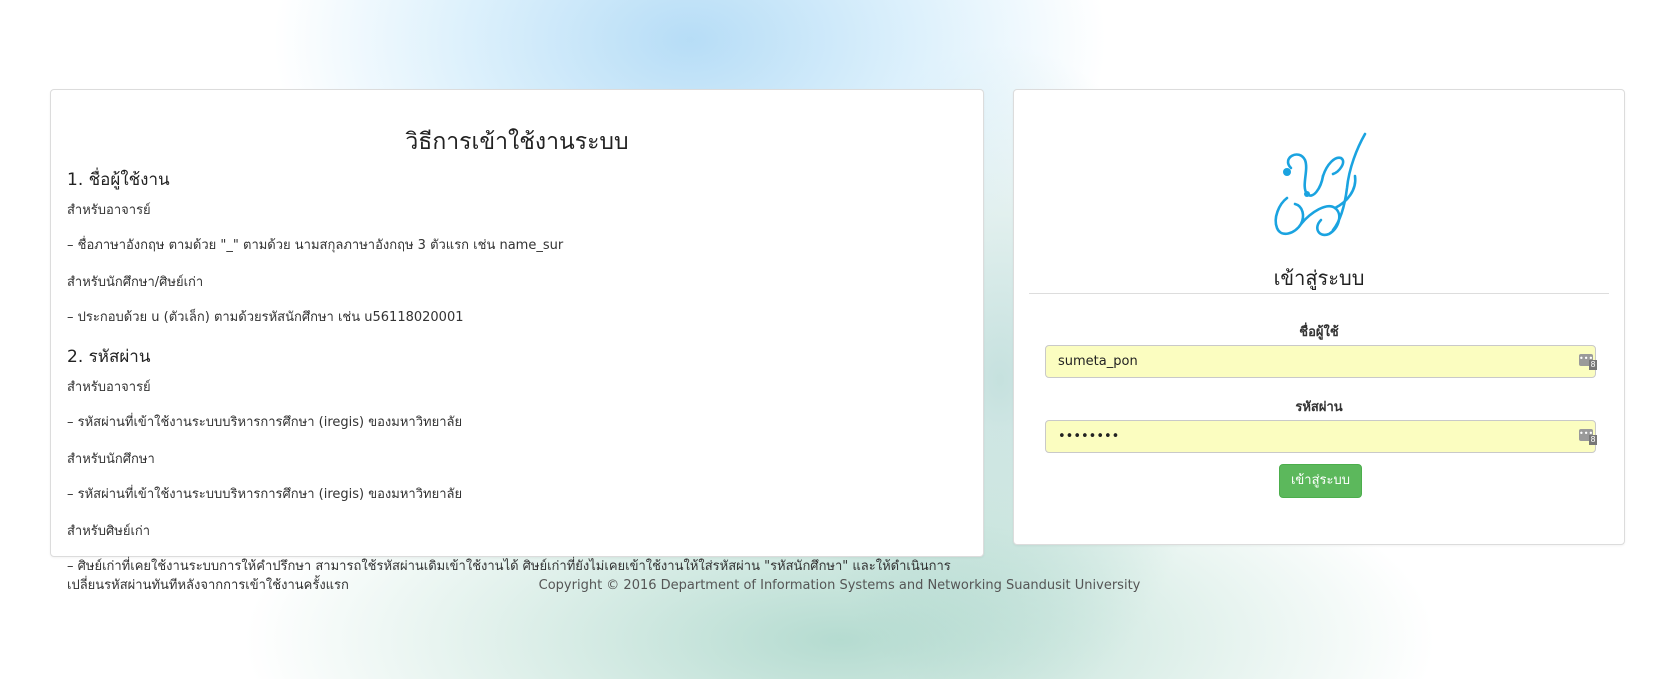 This screenshot has height=679, width=1679. What do you see at coordinates (109, 357) in the screenshot?
I see `section-heading-password: 2. รหัสผ่าน` at bounding box center [109, 357].